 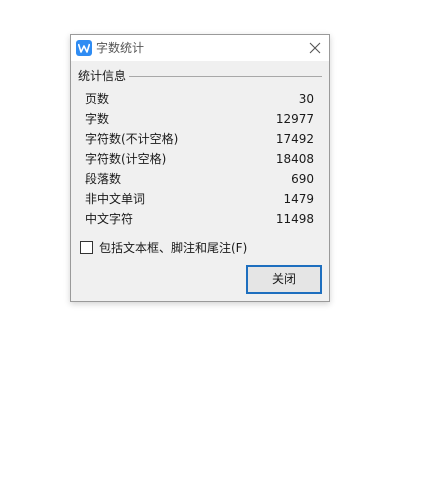 I want to click on stat-label: 字数, so click(x=97, y=119).